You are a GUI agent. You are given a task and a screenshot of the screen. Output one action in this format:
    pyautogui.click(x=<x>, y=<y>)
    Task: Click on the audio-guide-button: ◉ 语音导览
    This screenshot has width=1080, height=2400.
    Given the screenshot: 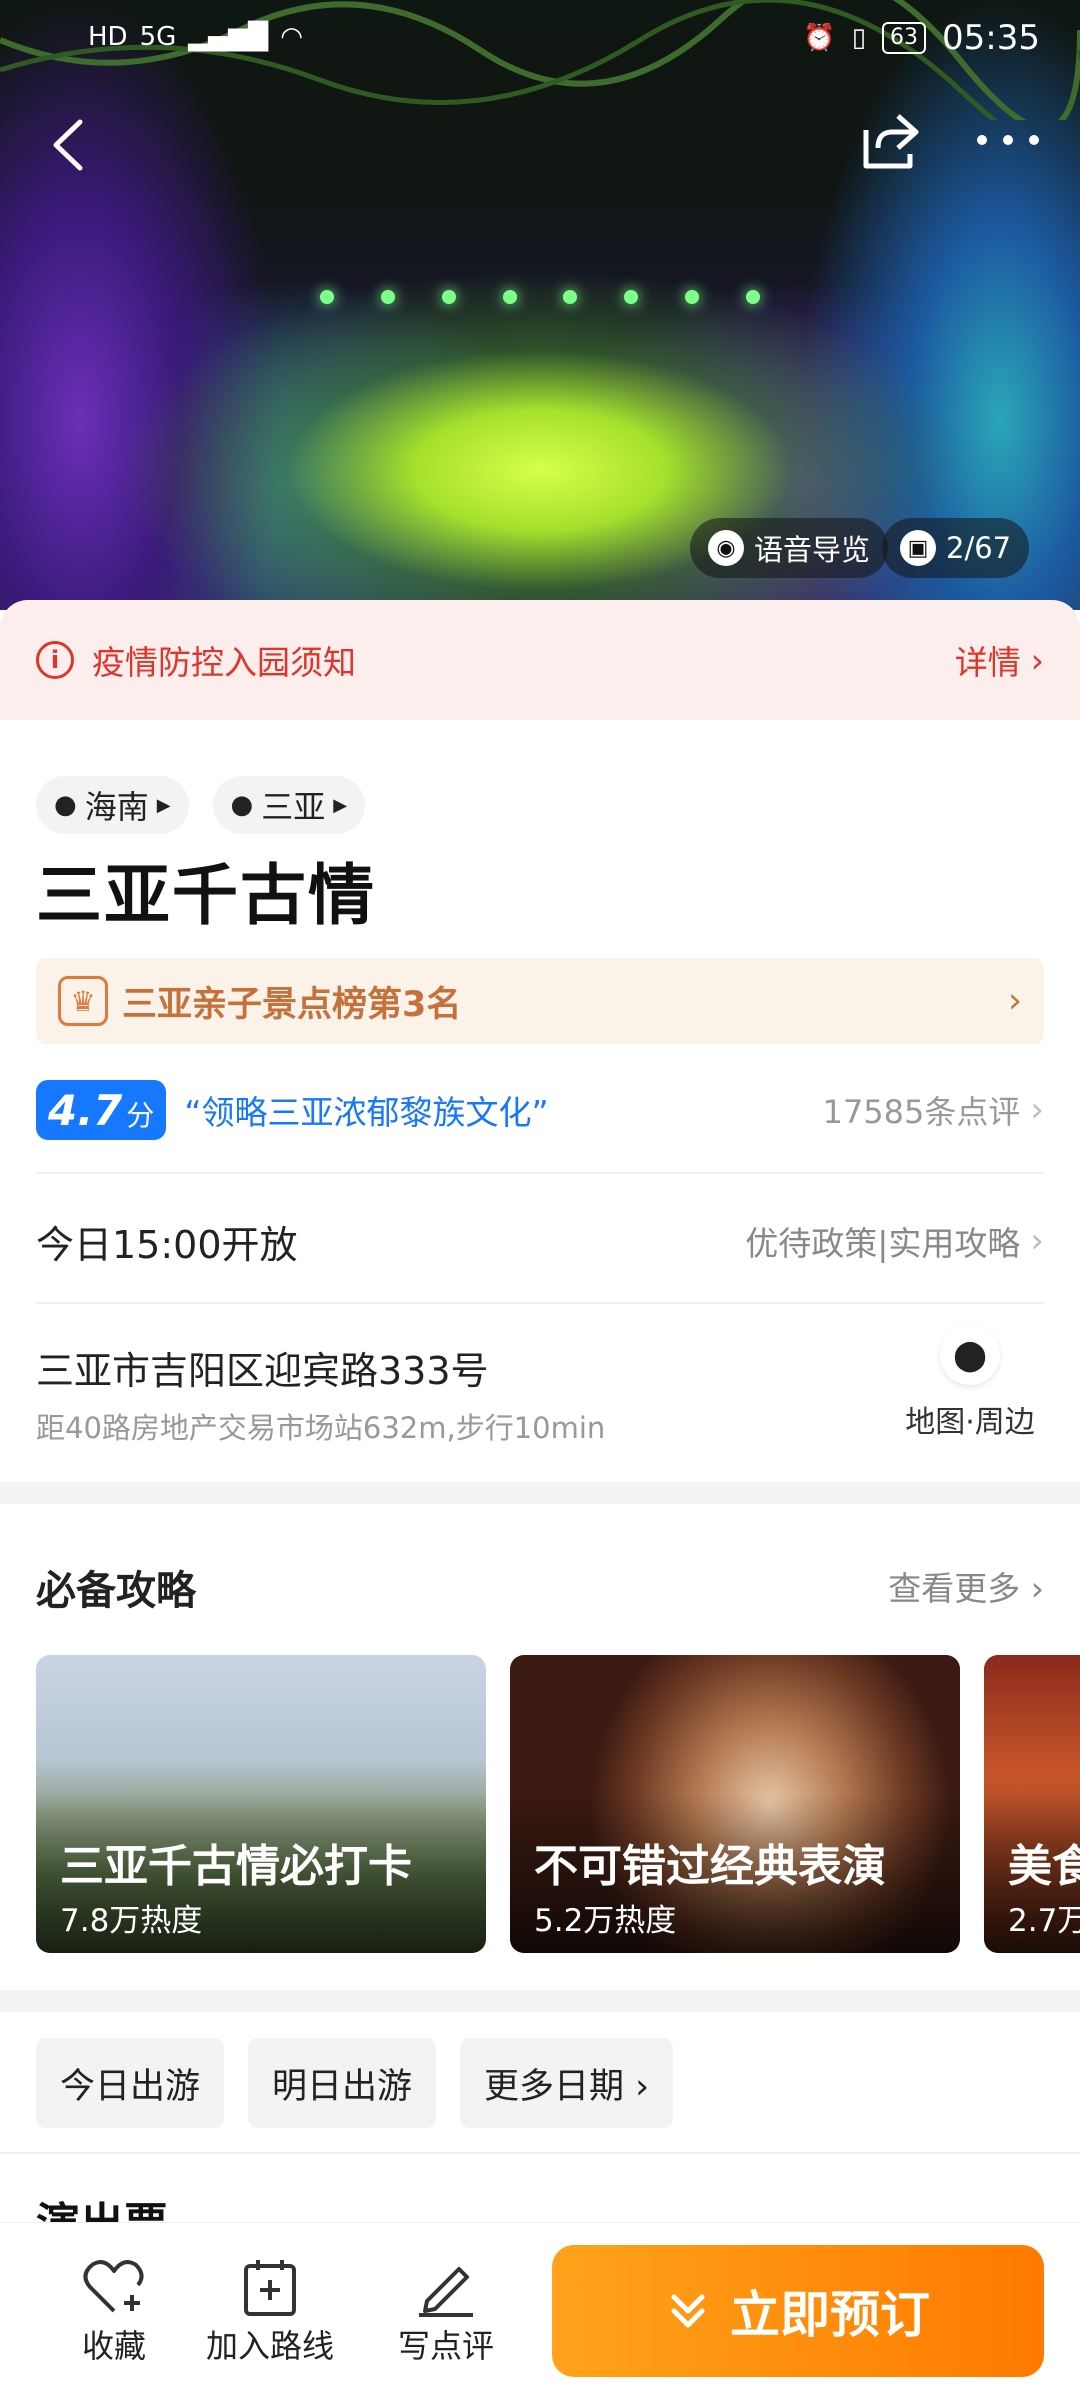 What is the action you would take?
    pyautogui.click(x=789, y=548)
    